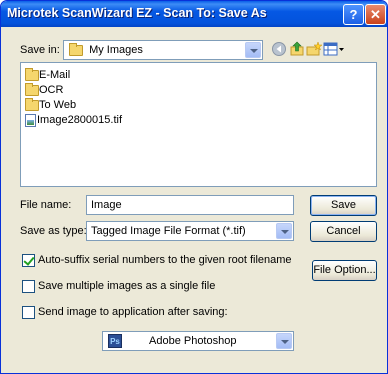 The height and width of the screenshot is (374, 388). What do you see at coordinates (28, 286) in the screenshot?
I see `save-multiple-checkbox` at bounding box center [28, 286].